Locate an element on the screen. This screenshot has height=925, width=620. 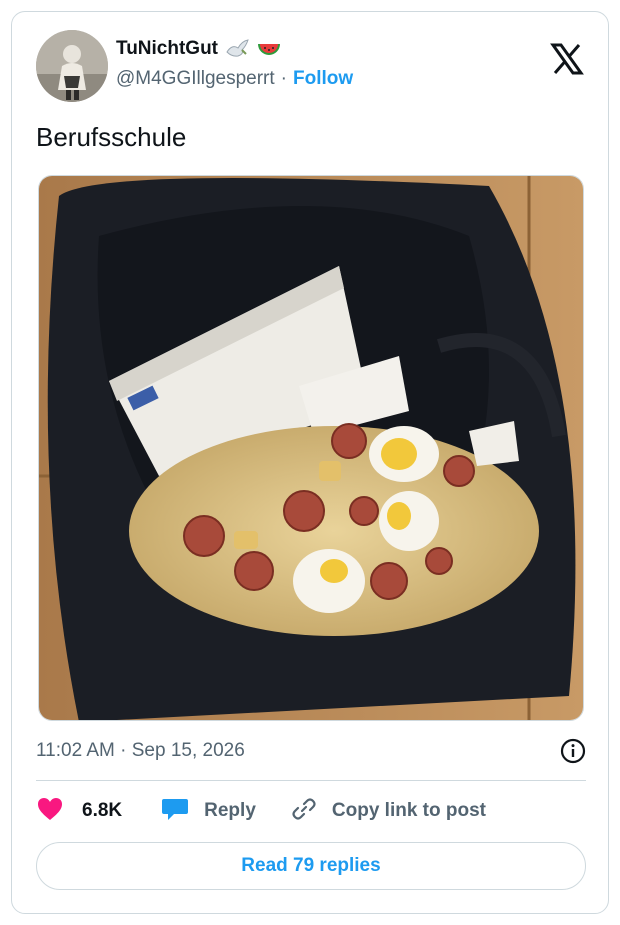
follow-button: Follow is located at coordinates (323, 79).